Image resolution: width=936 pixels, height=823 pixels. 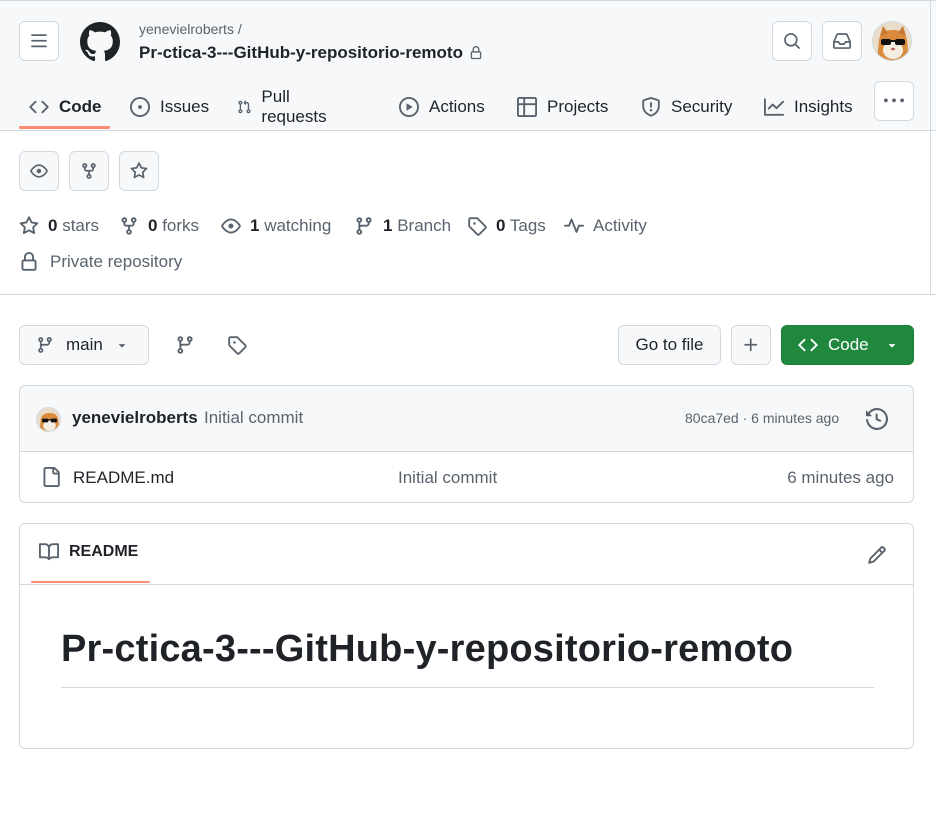 What do you see at coordinates (294, 106) in the screenshot?
I see `tab-label: Pull requests` at bounding box center [294, 106].